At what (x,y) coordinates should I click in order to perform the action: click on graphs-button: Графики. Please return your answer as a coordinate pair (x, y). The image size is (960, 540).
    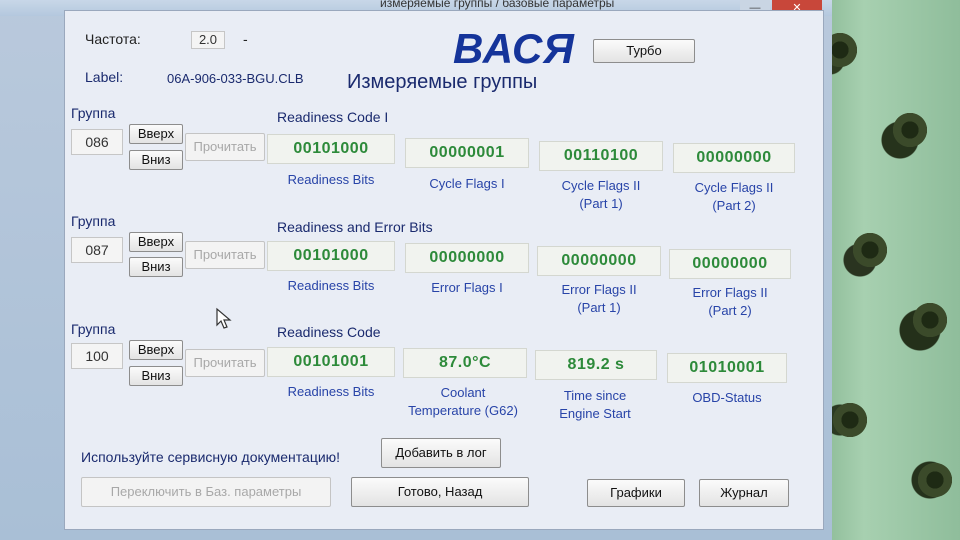
    Looking at the image, I should click on (636, 493).